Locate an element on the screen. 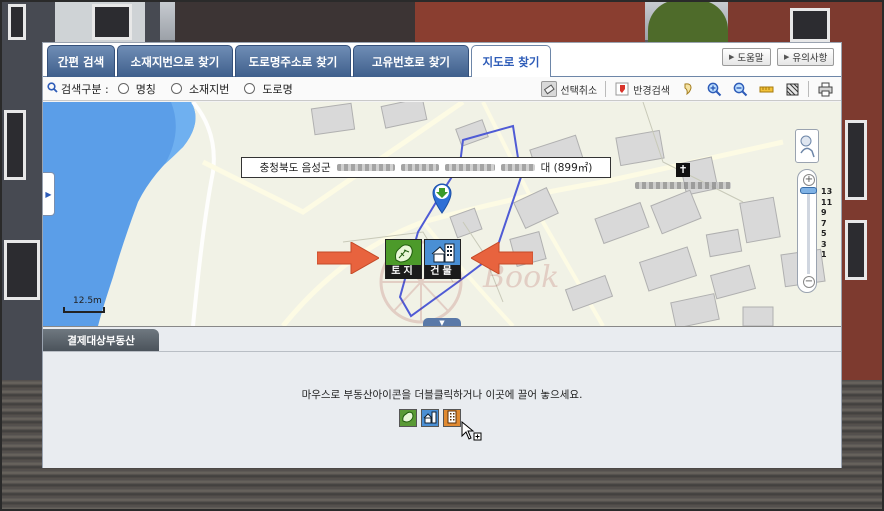  drop-land-icon is located at coordinates (408, 418).